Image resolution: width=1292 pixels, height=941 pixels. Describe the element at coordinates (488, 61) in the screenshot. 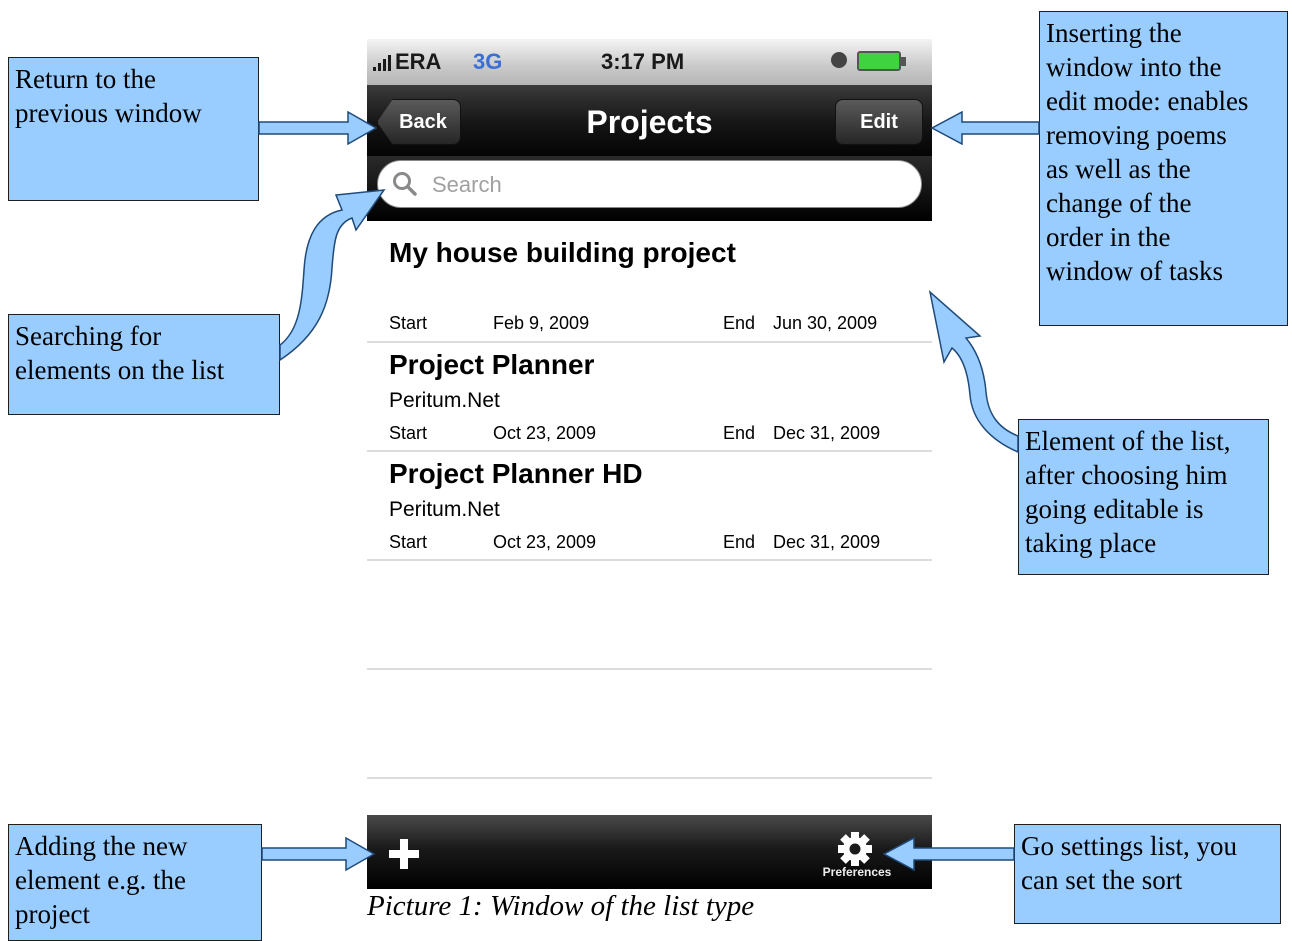

I see `network-label: 3G` at that location.